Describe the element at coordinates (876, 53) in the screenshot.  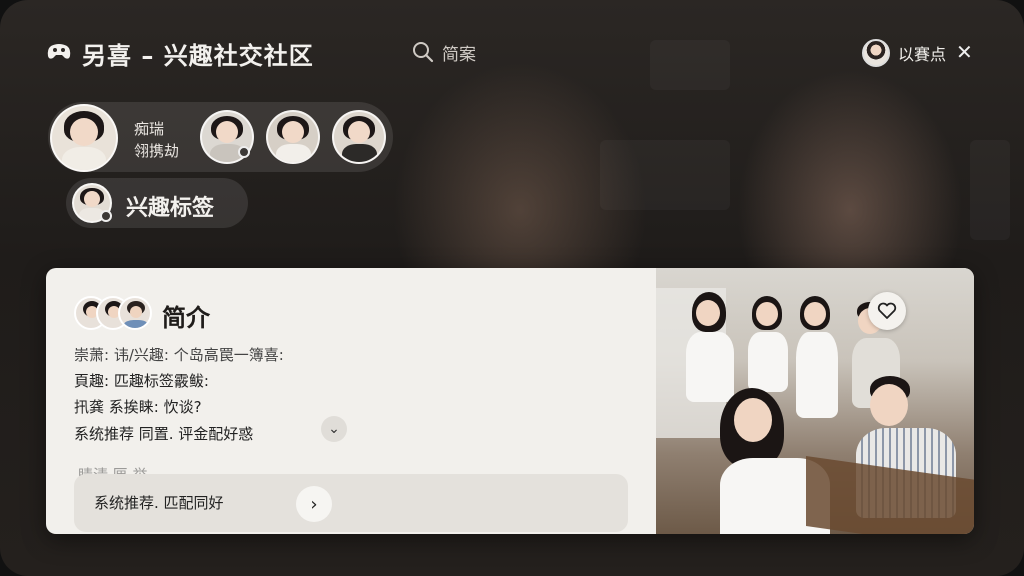
I see `user-avatar` at that location.